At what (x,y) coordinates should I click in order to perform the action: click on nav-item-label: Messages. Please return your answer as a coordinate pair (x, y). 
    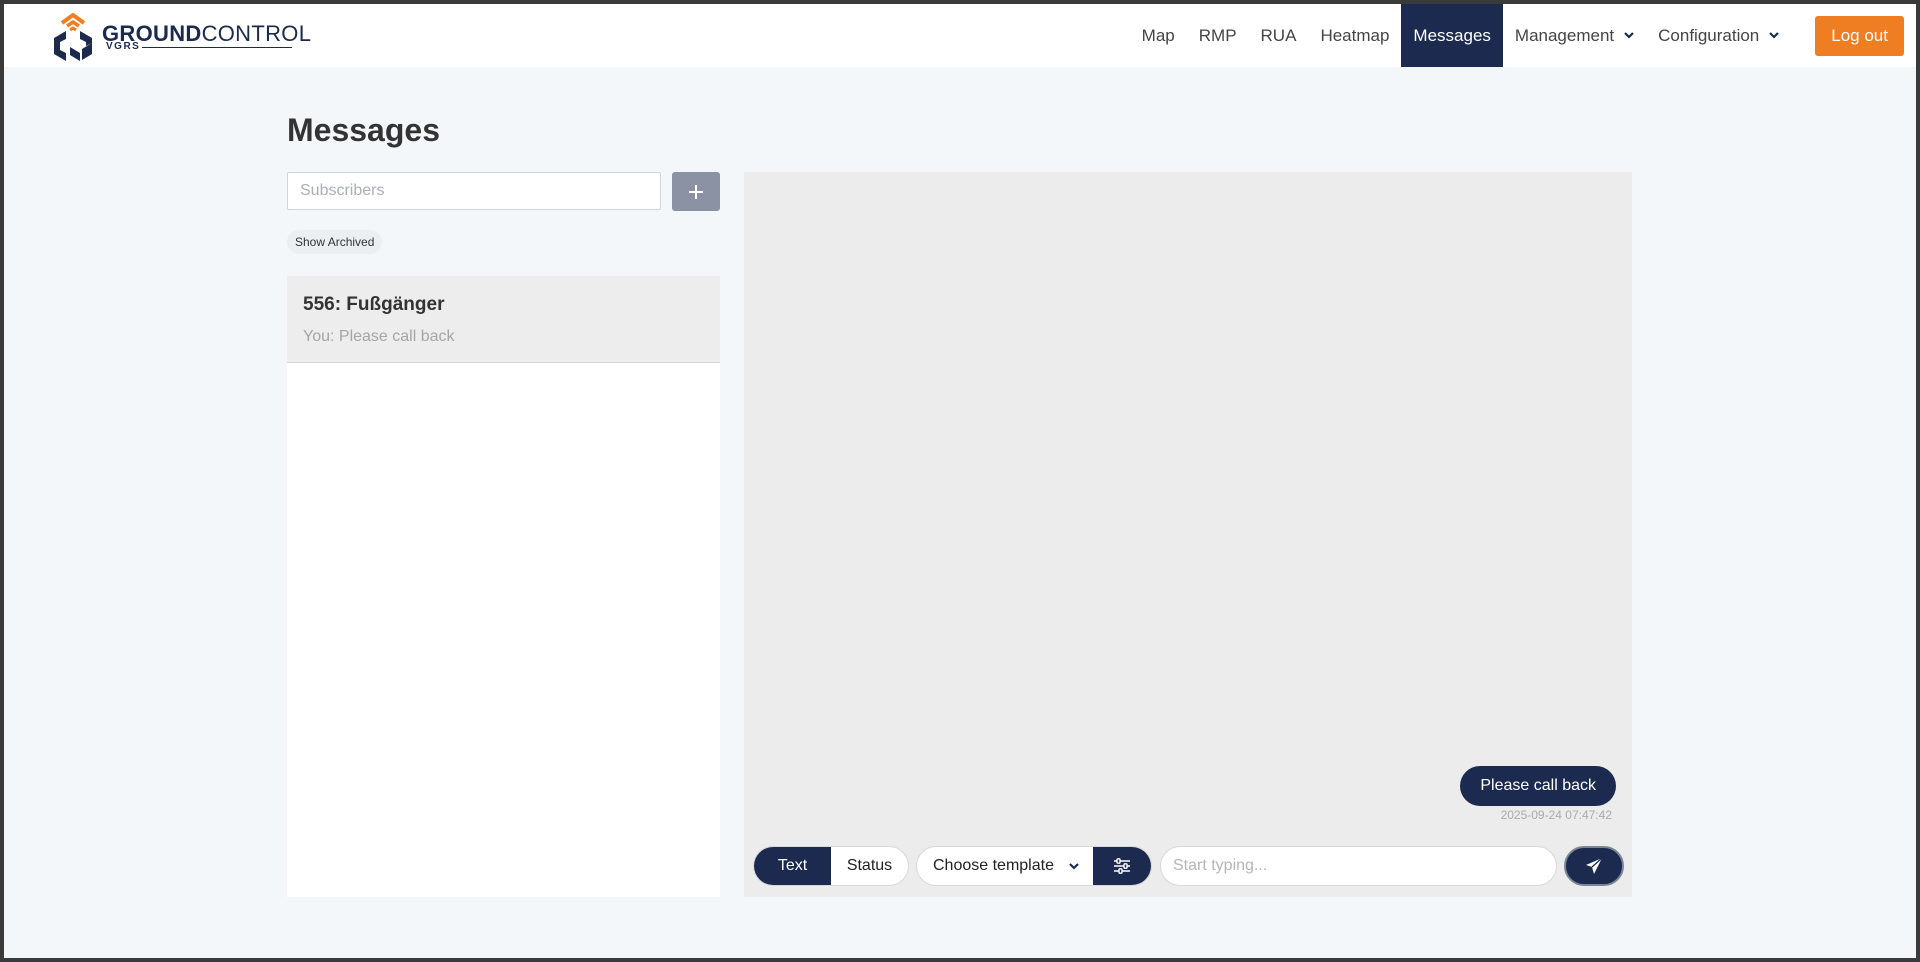
    Looking at the image, I should click on (1452, 35).